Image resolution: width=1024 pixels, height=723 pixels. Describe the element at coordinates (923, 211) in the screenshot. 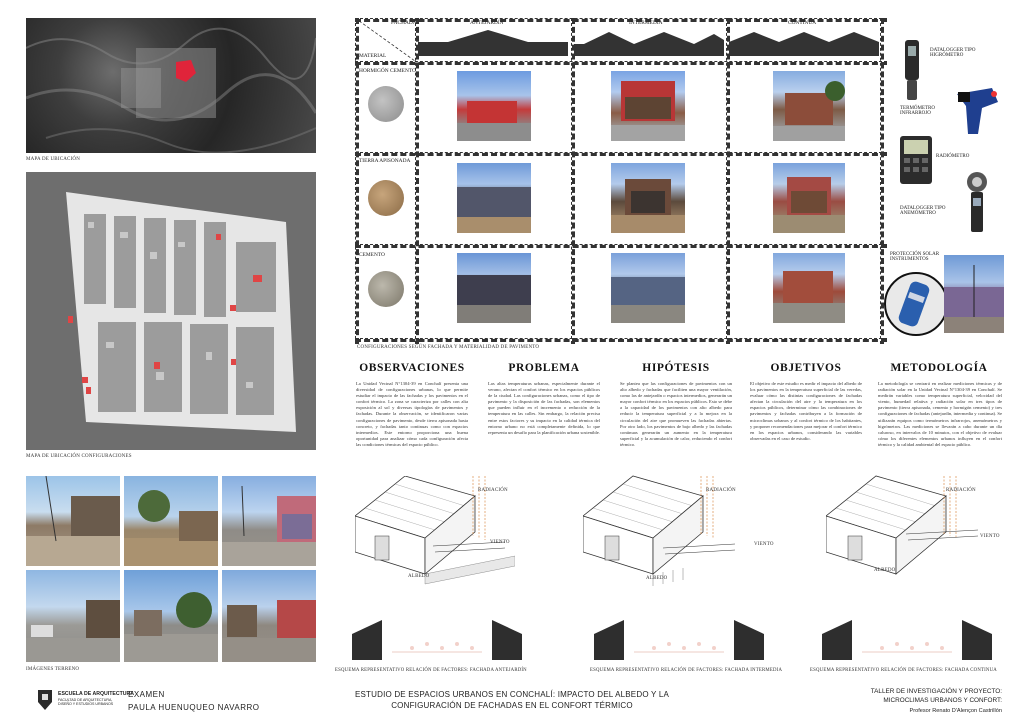

I see `label-datalogger-anemometro: DATALOGGER TIPO ANEMÓMETRO` at that location.